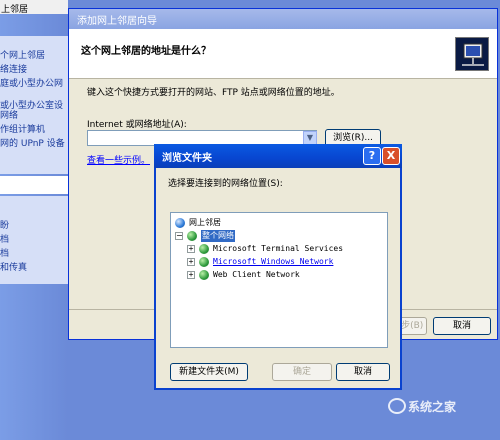 The width and height of the screenshot is (500, 440). What do you see at coordinates (363, 372) in the screenshot?
I see `browse-cancel-button: 取消` at bounding box center [363, 372].